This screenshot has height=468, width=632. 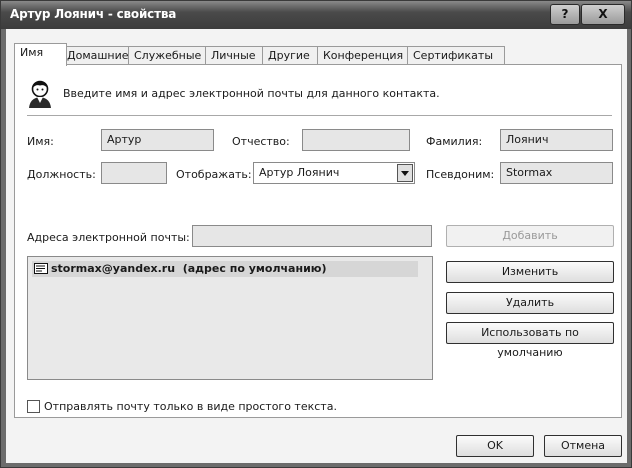 What do you see at coordinates (169, 55) in the screenshot?
I see `tab-business: Служебные` at bounding box center [169, 55].